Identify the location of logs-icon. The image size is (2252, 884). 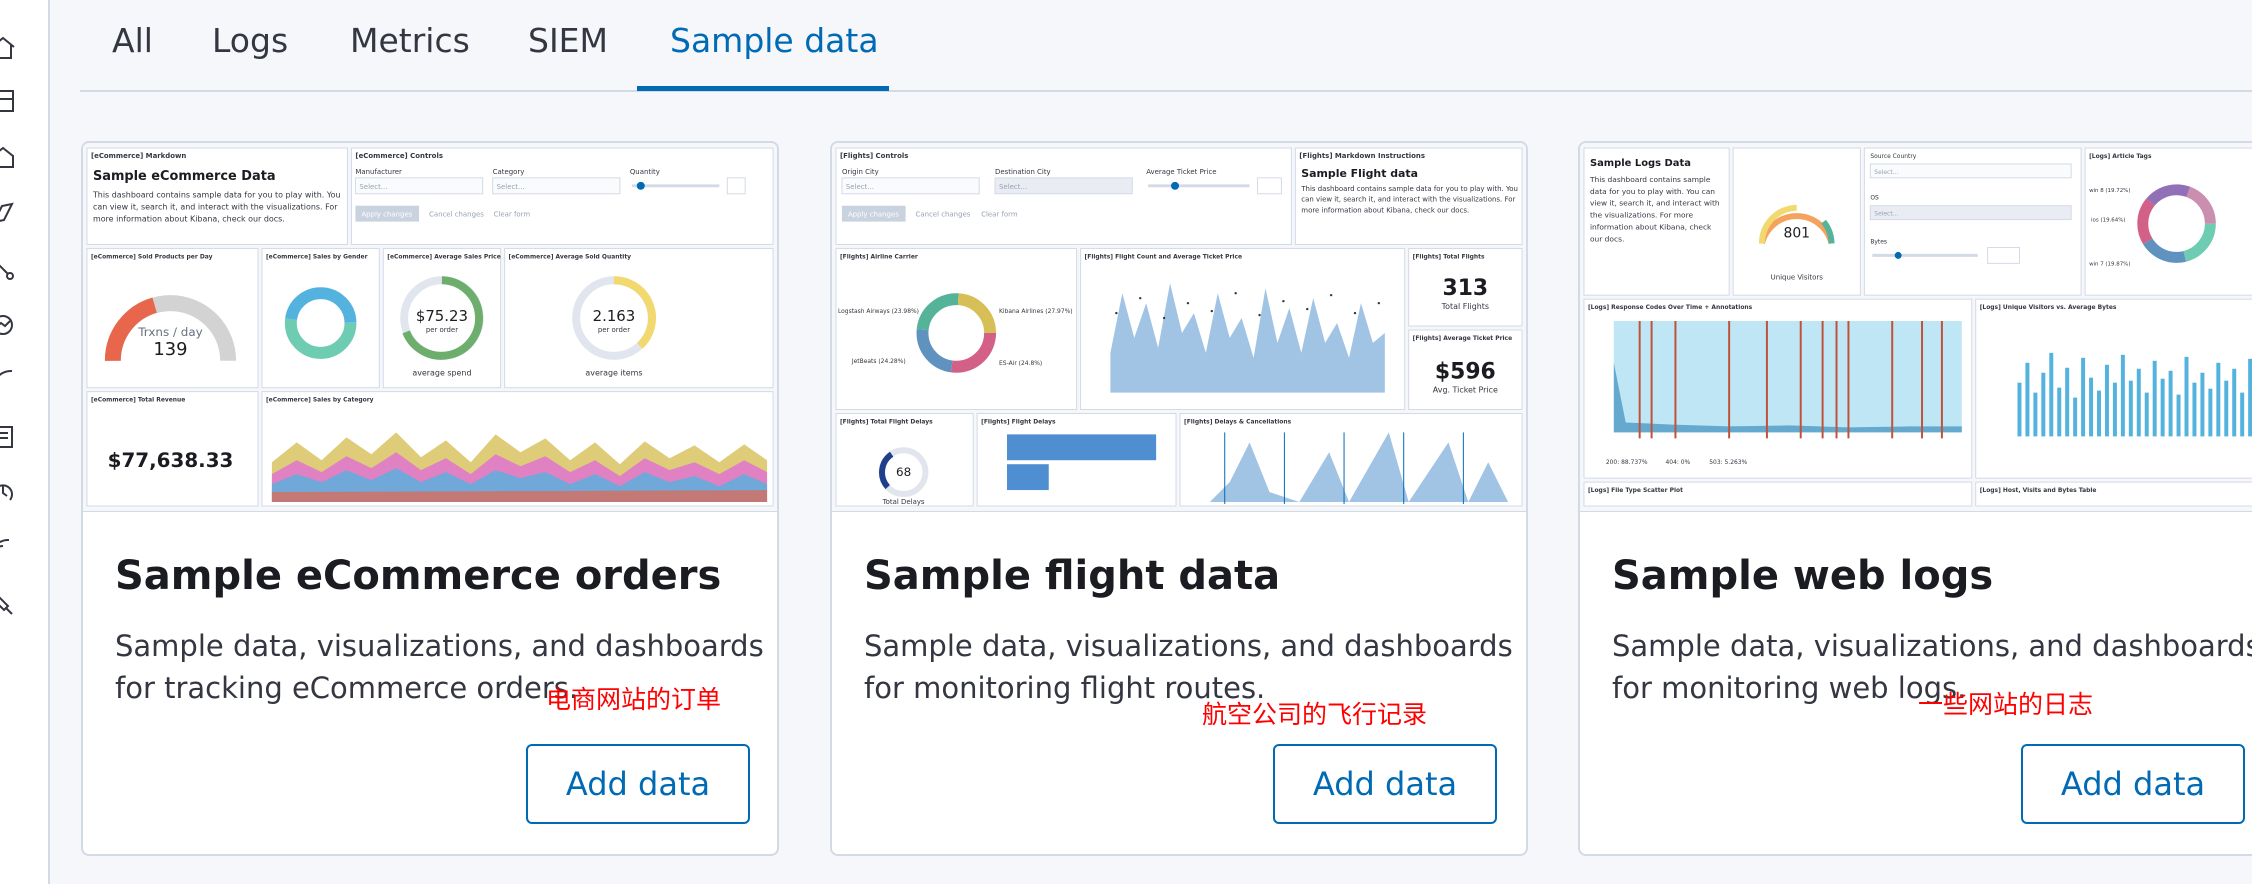
(8, 437).